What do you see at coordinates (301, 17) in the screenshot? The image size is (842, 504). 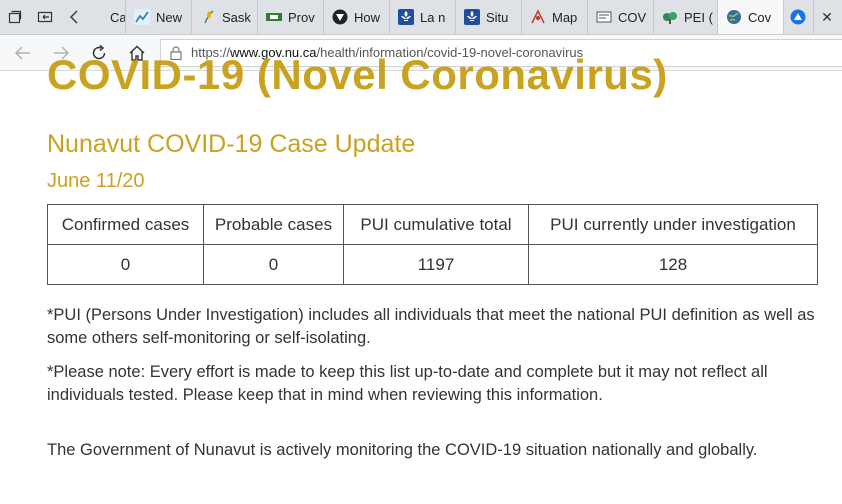 I see `tab-label: Prov` at bounding box center [301, 17].